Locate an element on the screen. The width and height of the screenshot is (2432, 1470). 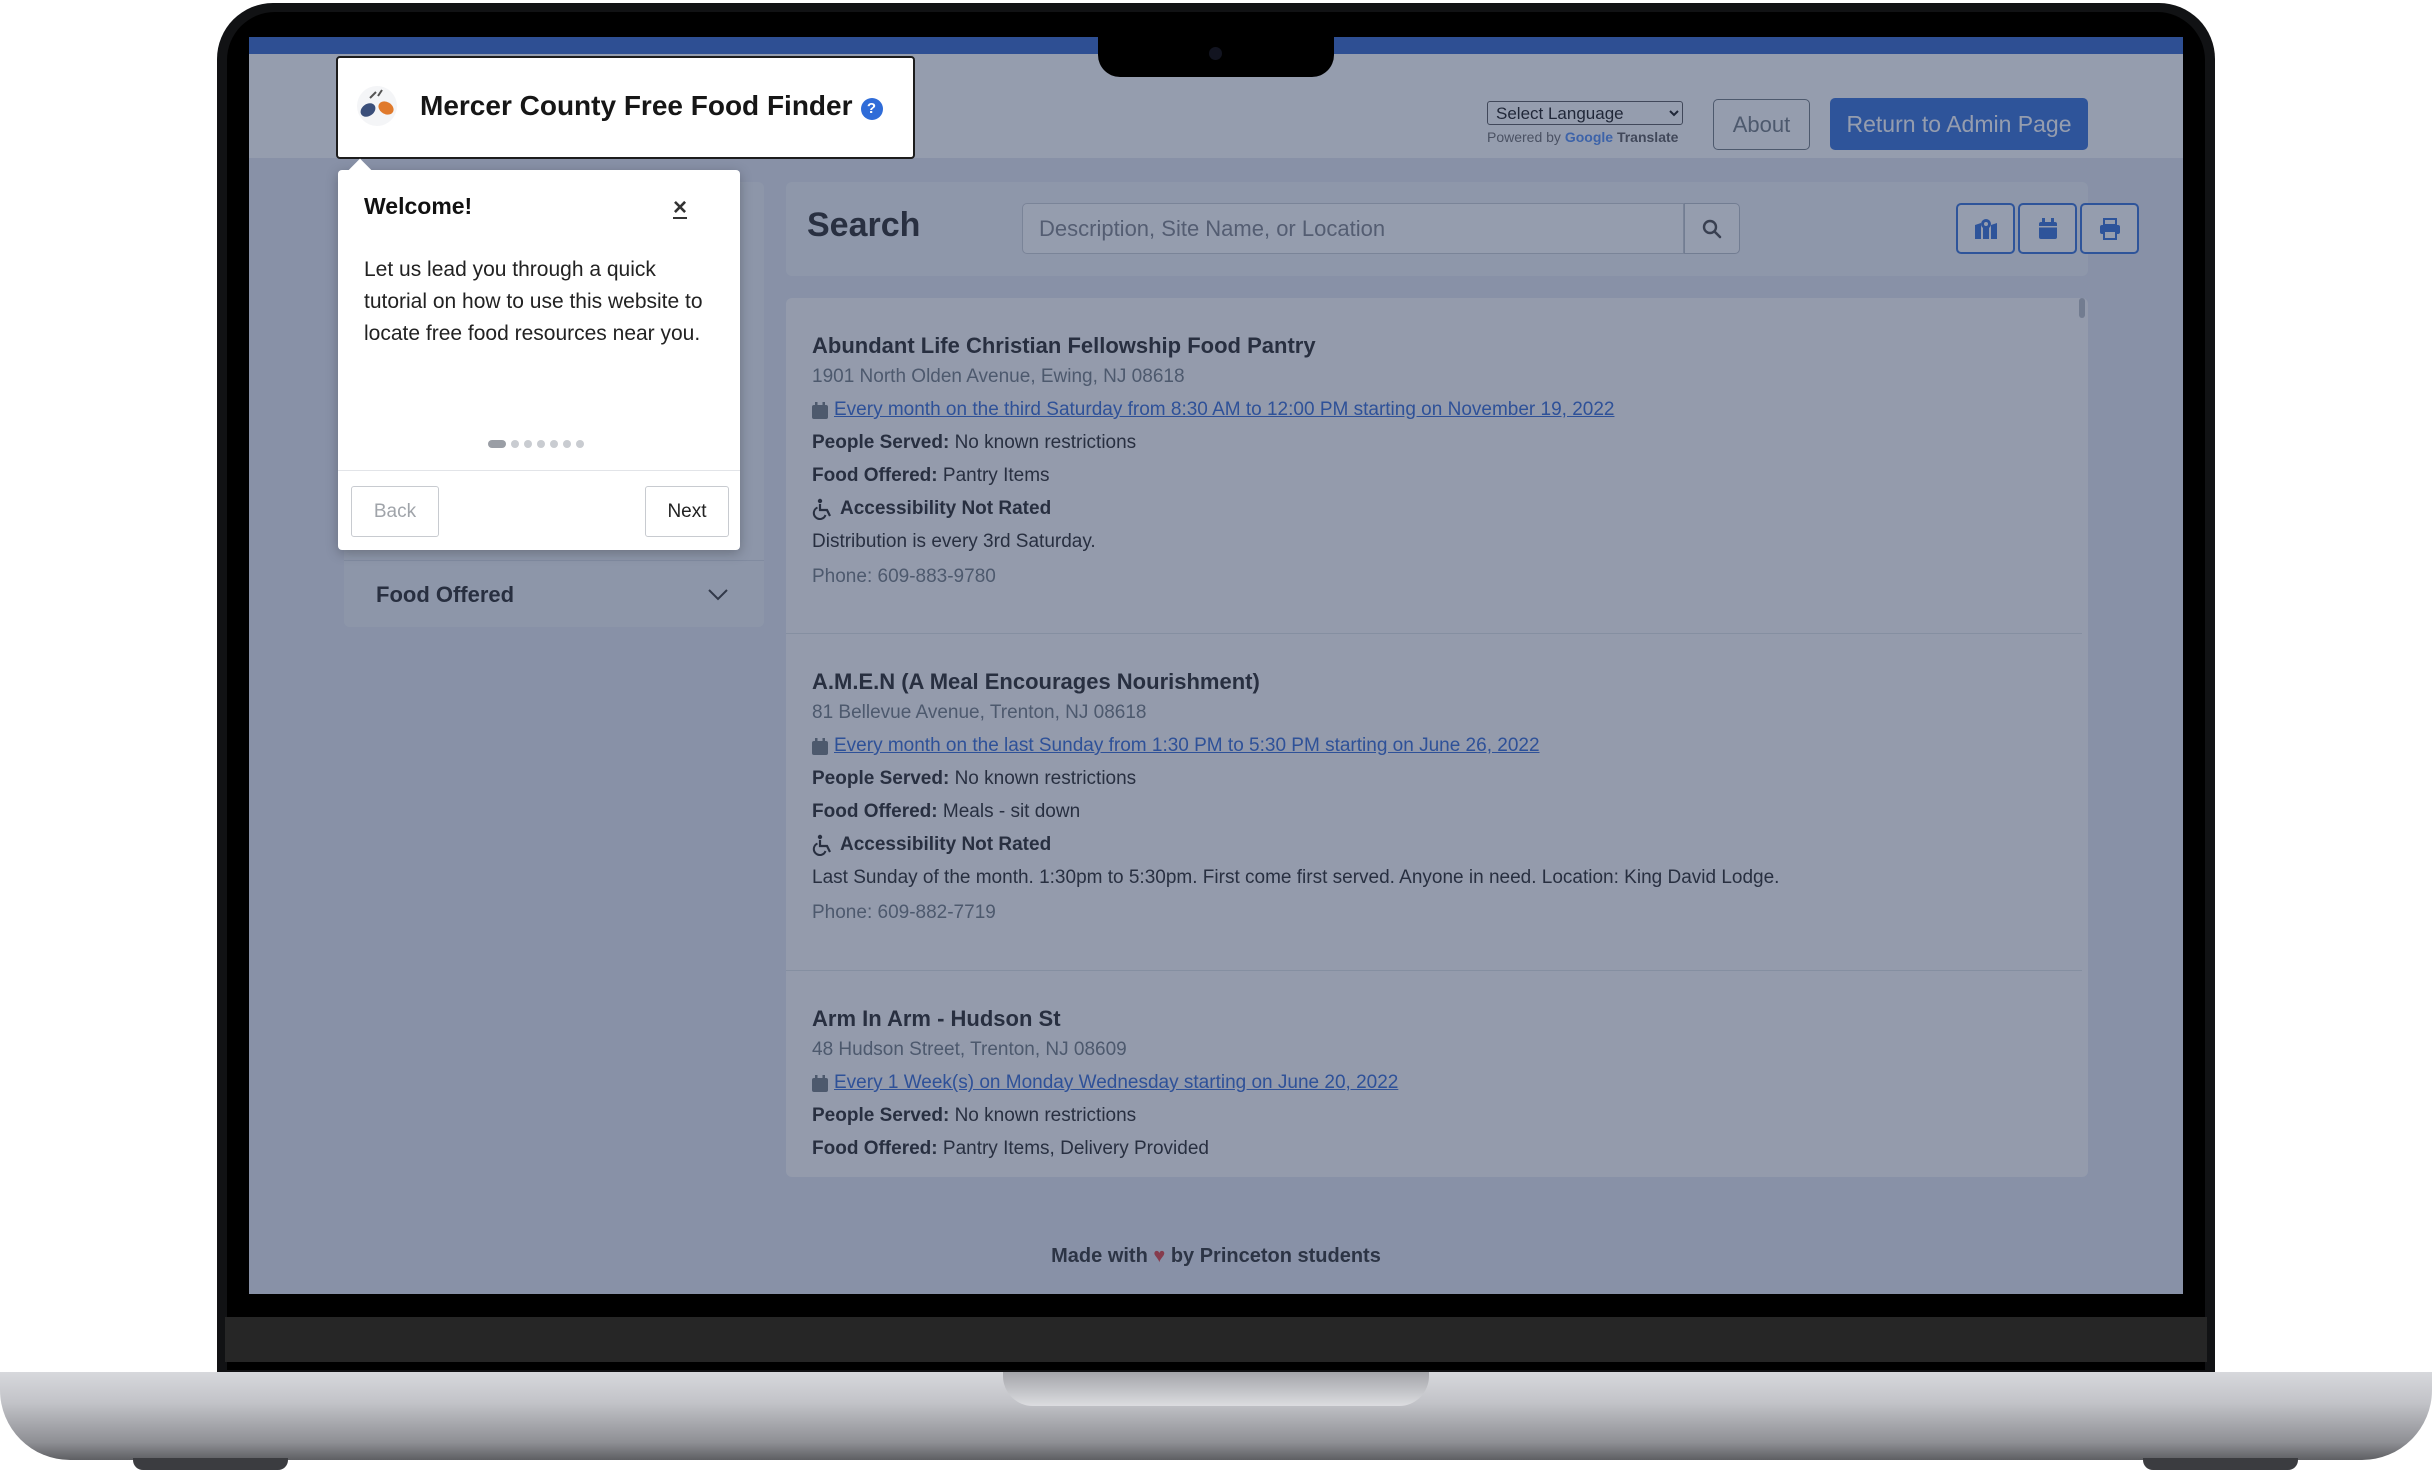
site-phone: Phone: 609-882-7719 is located at coordinates (904, 912).